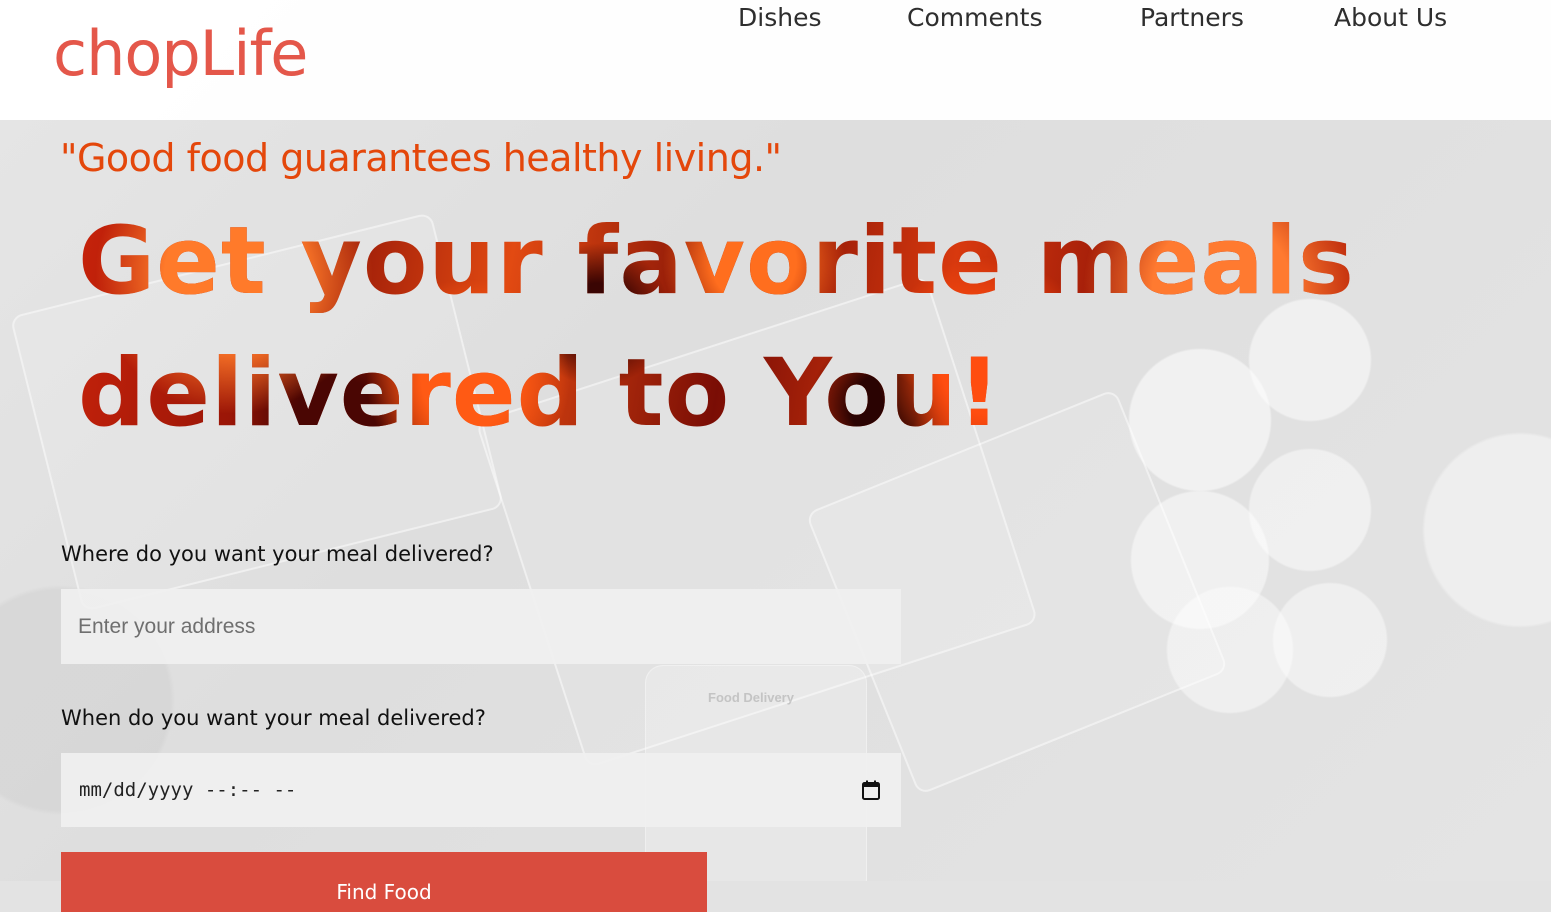  I want to click on address-label: Where do you want your meal delivered?, so click(277, 554).